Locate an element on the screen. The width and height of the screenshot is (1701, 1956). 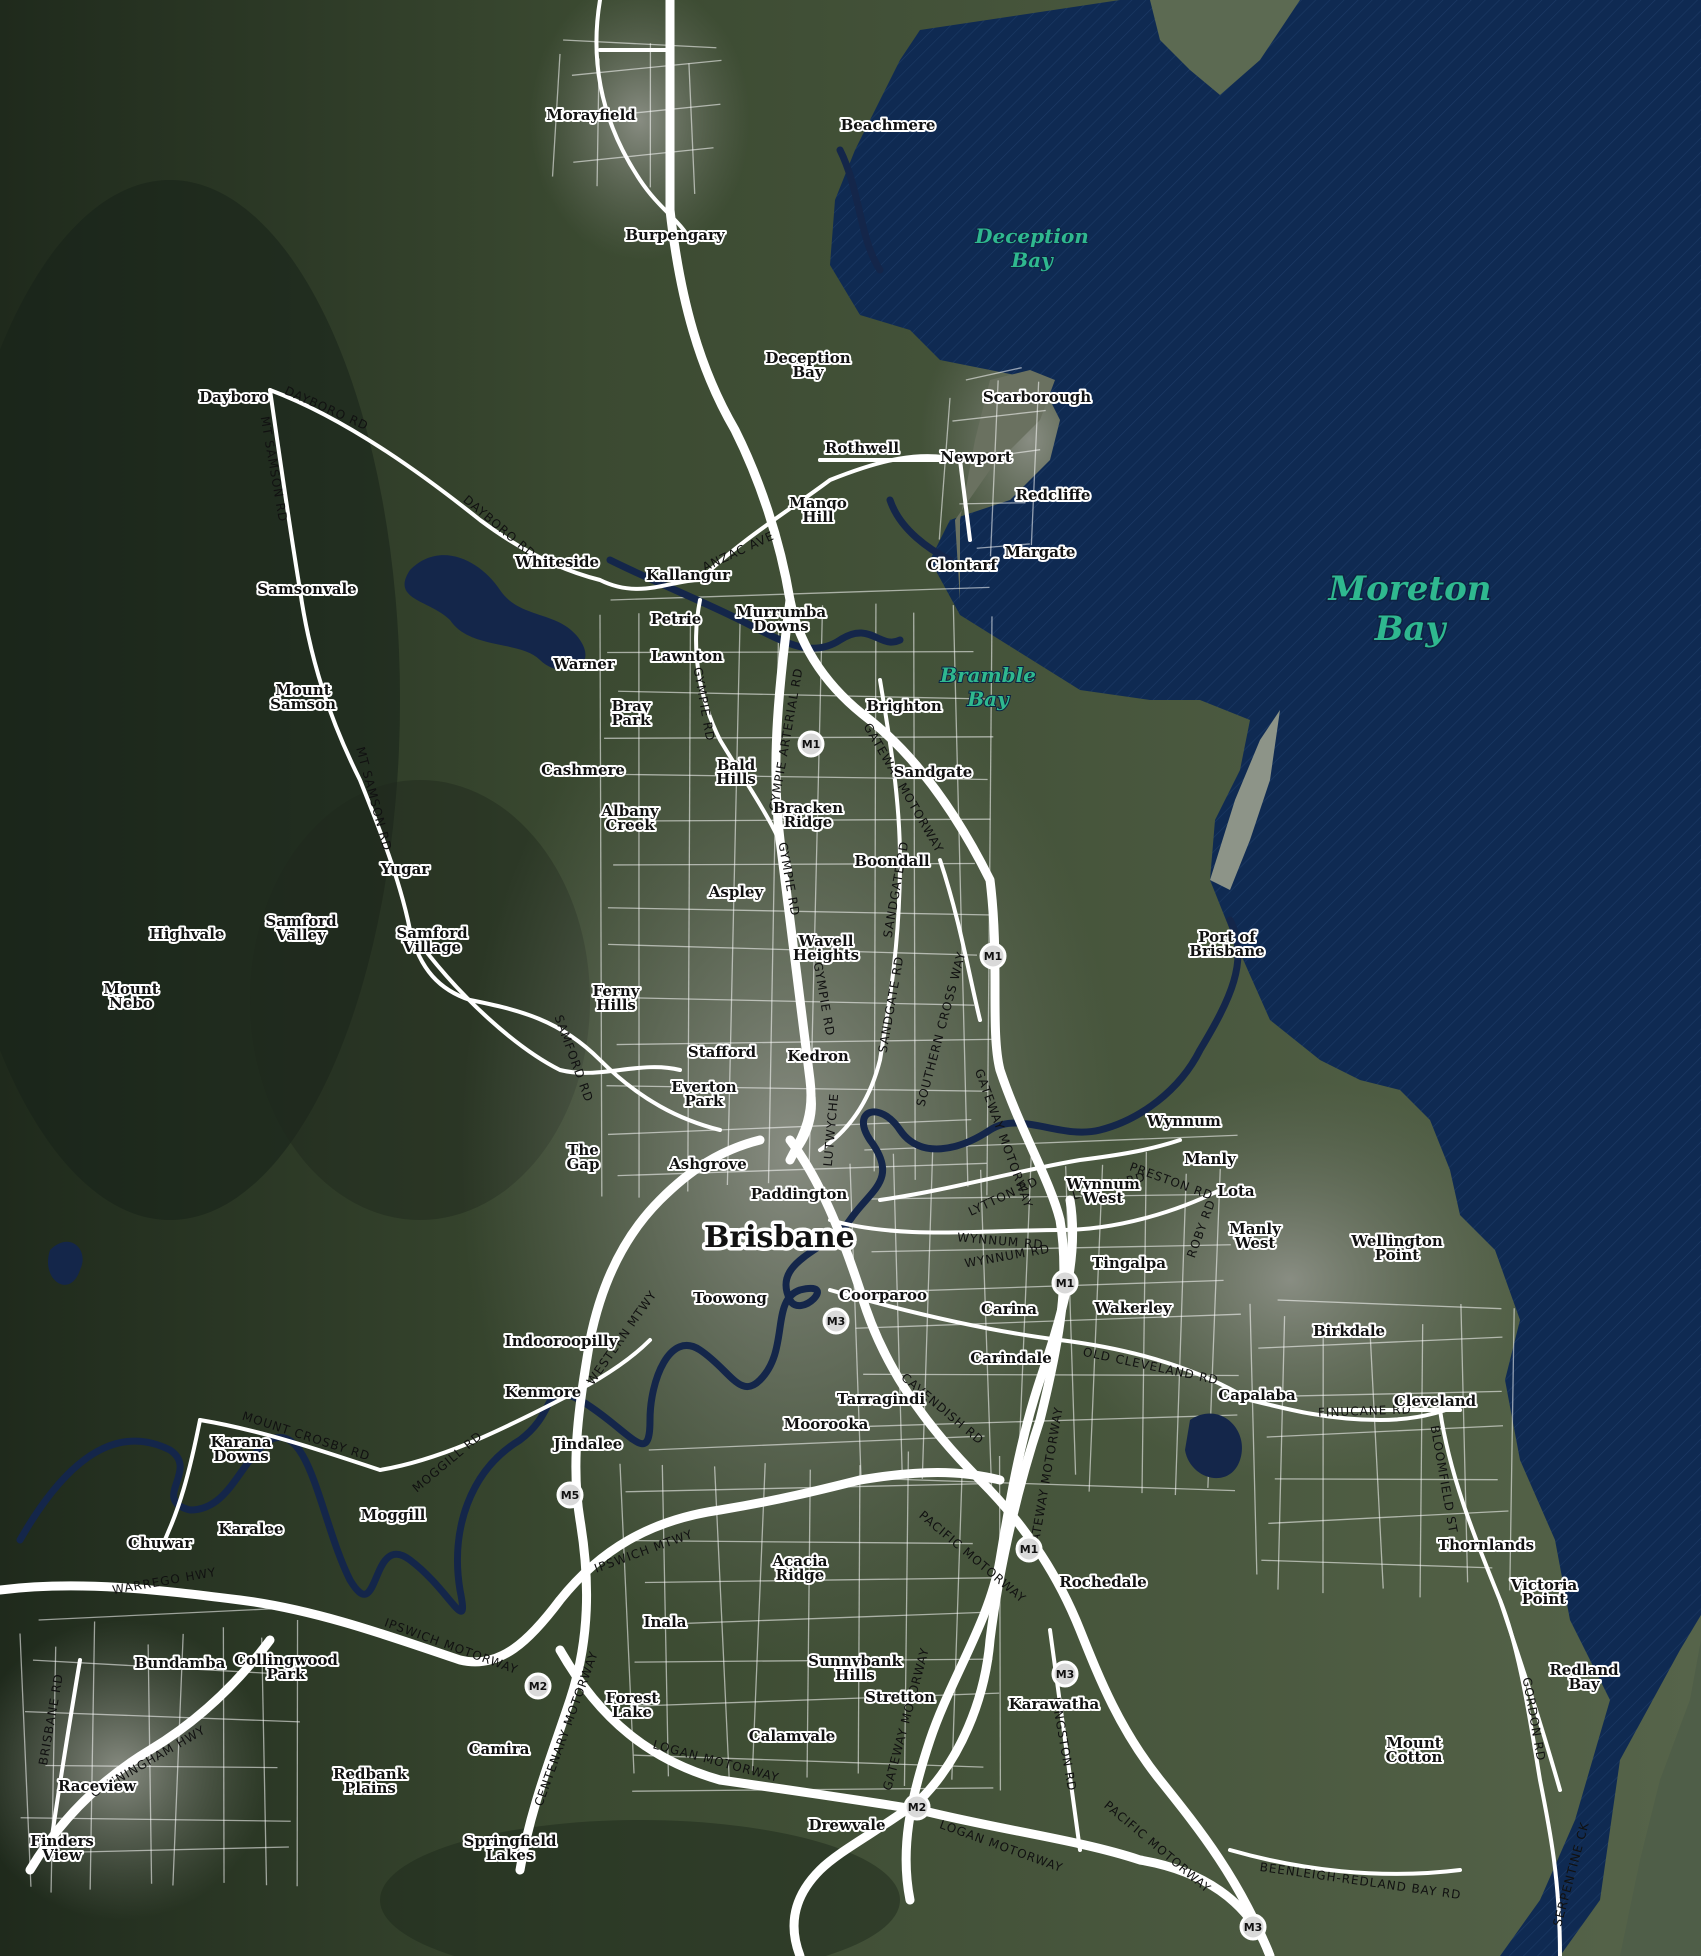
place-label: Bray Park is located at coordinates (631, 713).